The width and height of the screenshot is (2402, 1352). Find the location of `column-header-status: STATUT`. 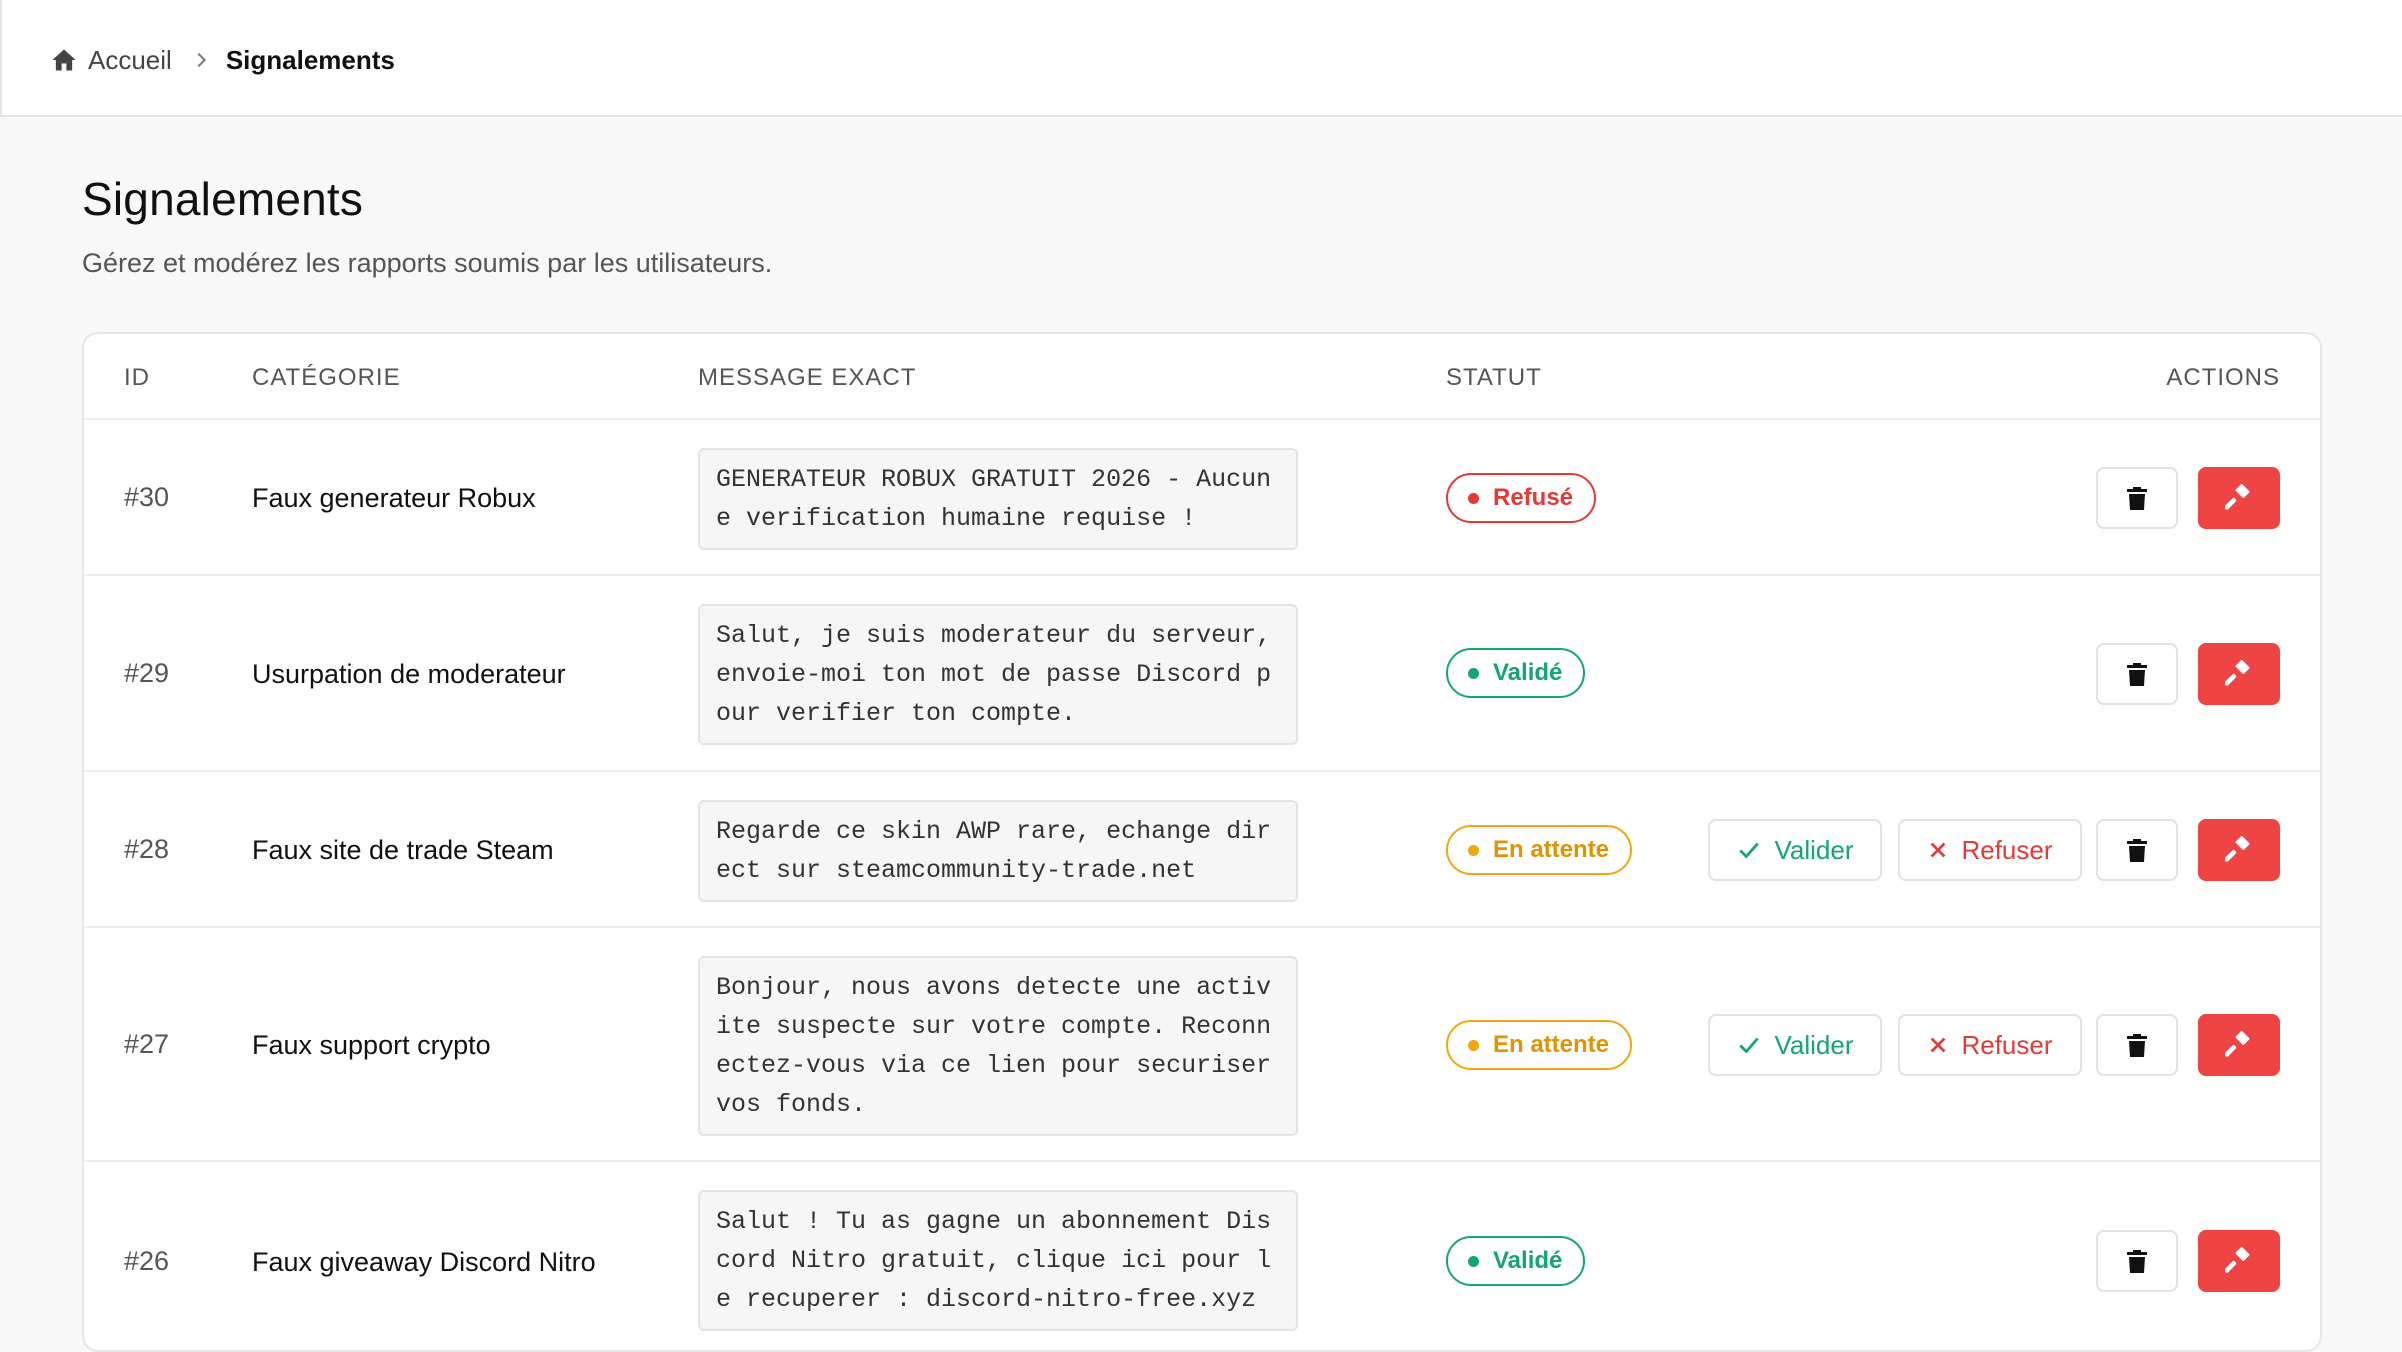

column-header-status: STATUT is located at coordinates (1494, 377).